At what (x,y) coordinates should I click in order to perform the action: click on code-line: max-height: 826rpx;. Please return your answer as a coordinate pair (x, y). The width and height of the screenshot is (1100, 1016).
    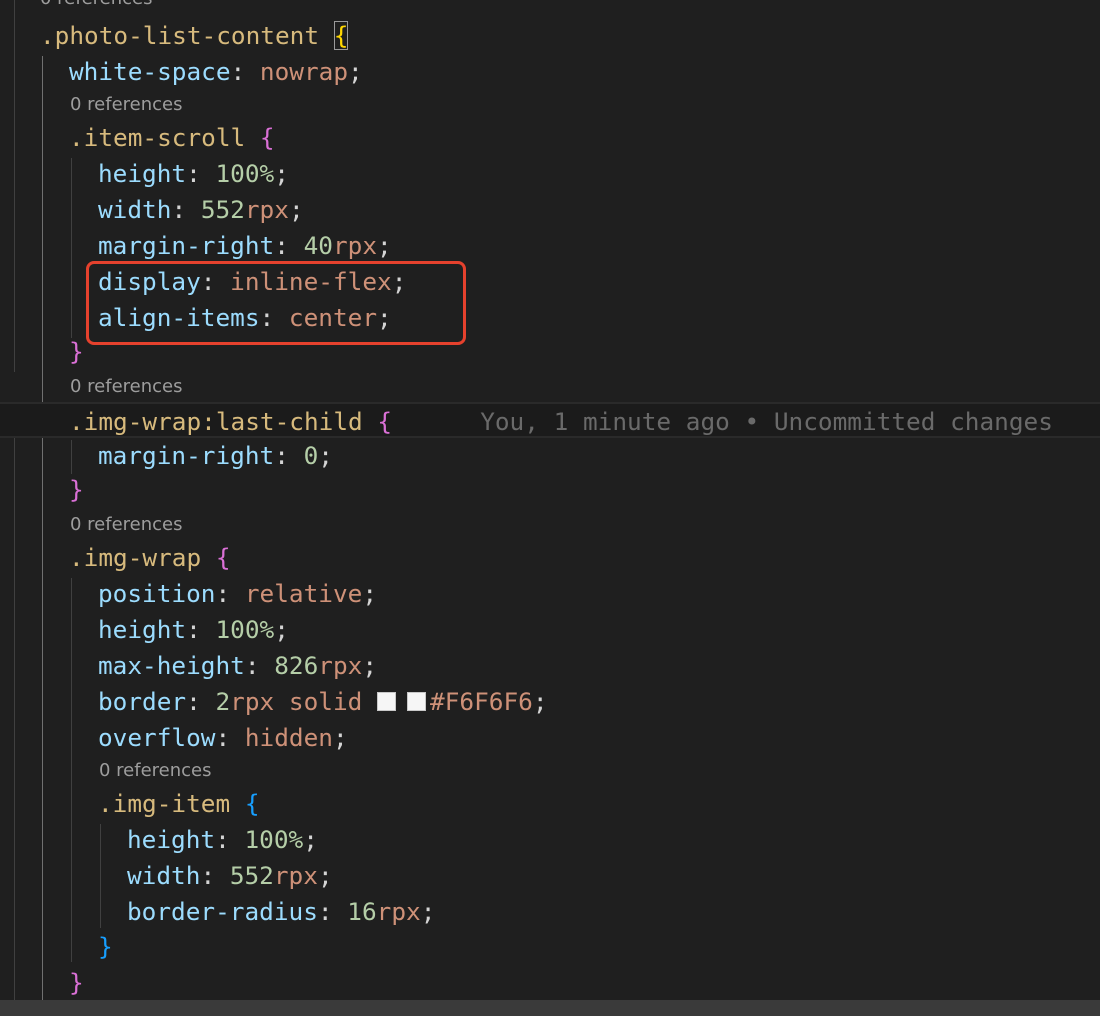
    Looking at the image, I should click on (238, 665).